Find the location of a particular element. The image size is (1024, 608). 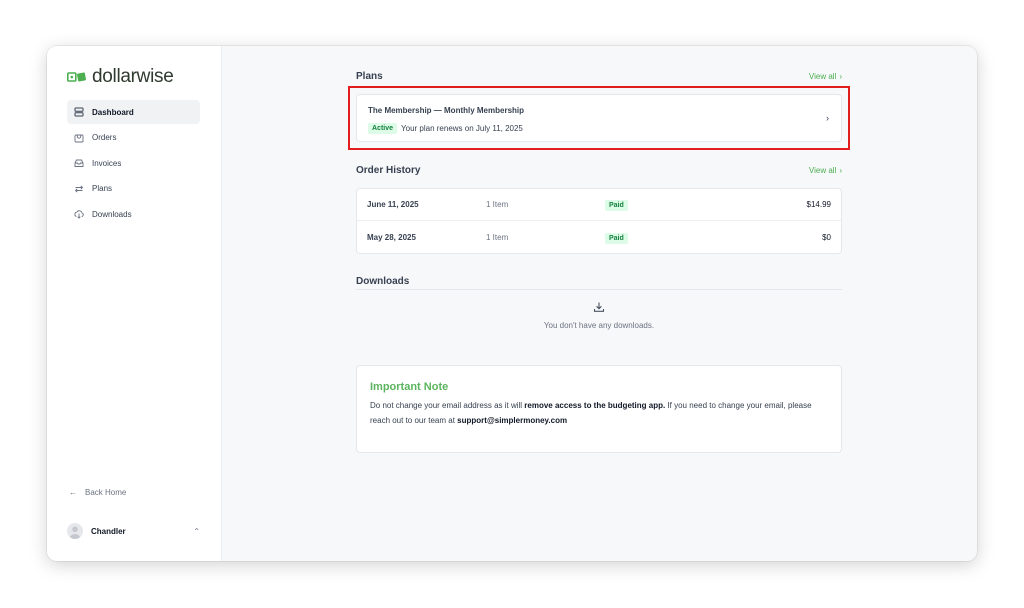

downloads-title: Downloads is located at coordinates (383, 281).